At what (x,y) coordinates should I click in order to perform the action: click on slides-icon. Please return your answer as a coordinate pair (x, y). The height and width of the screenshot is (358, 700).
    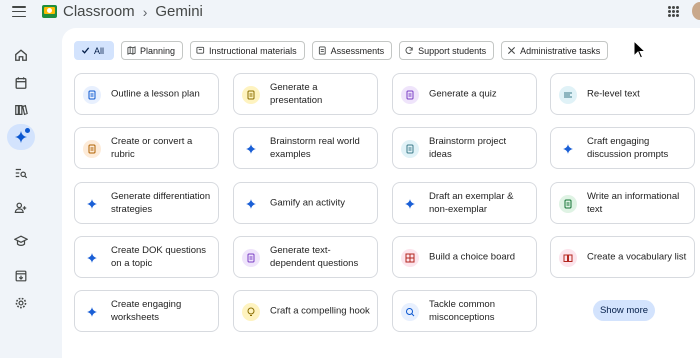
    Looking at the image, I should click on (200, 50).